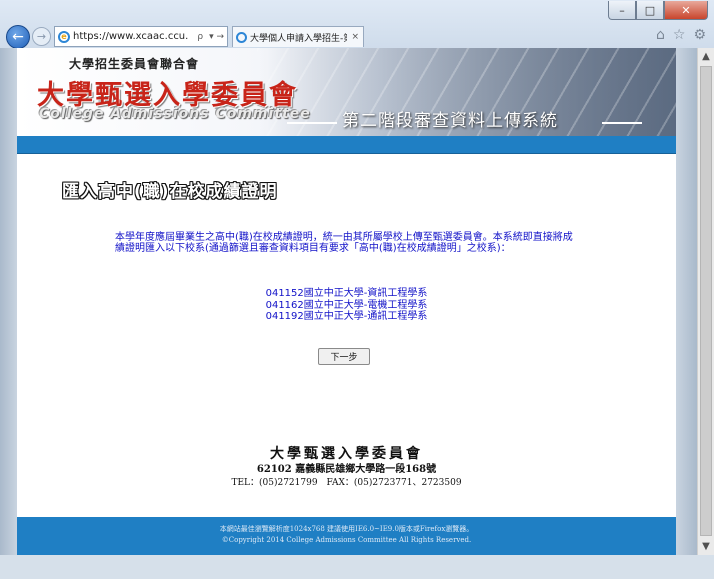 The height and width of the screenshot is (579, 714). I want to click on banner-top-line: 大學招生委員會聯合會, so click(134, 64).